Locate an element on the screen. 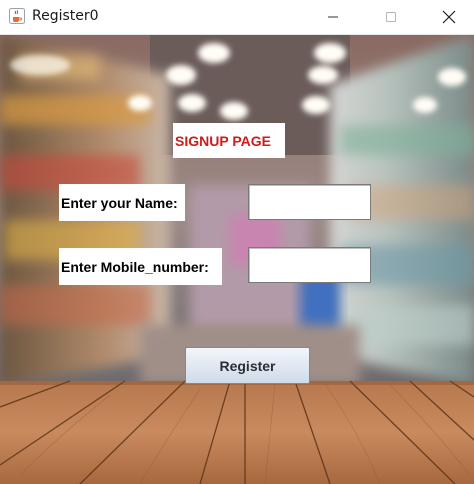 Image resolution: width=474 pixels, height=484 pixels. minimize-icon is located at coordinates (333, 17).